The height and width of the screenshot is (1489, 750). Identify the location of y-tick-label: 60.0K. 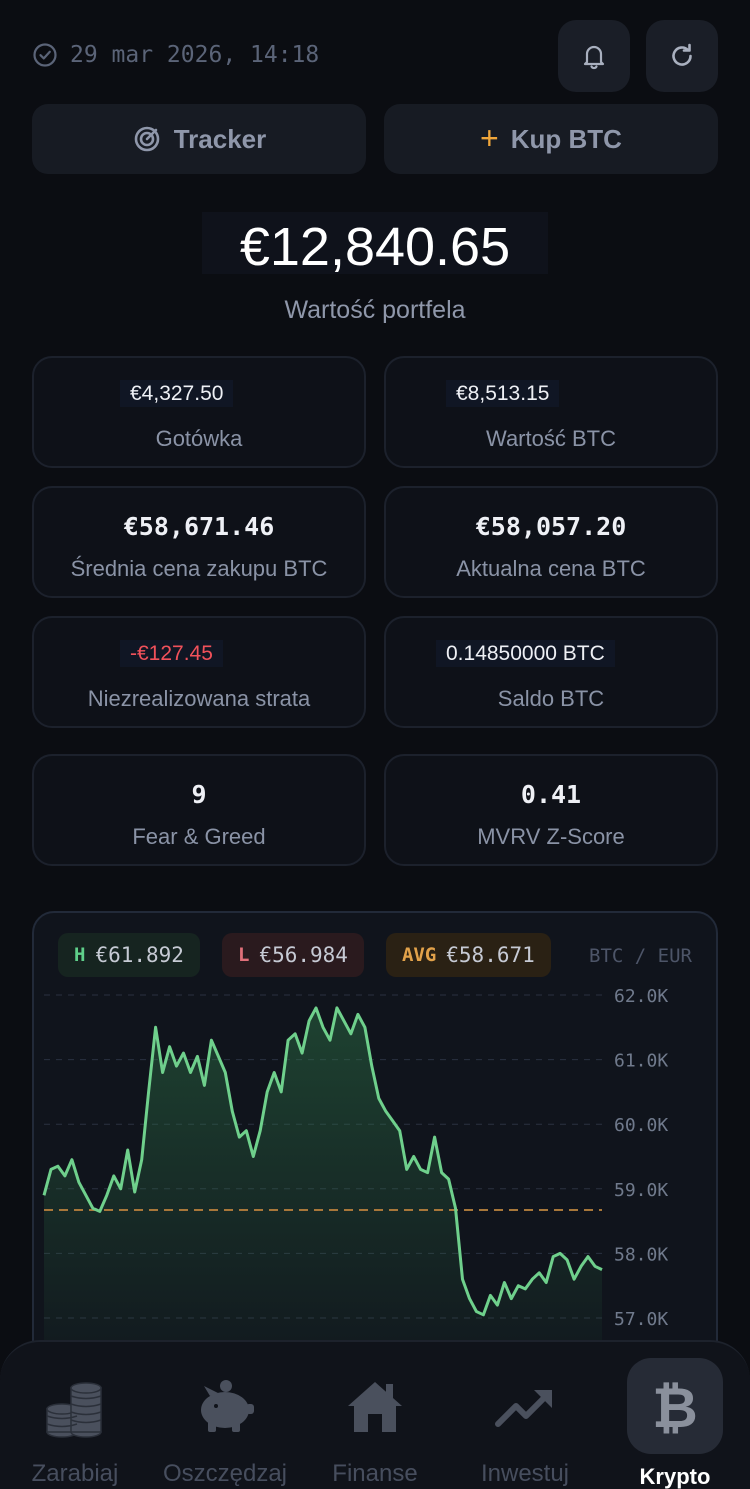
(641, 1125).